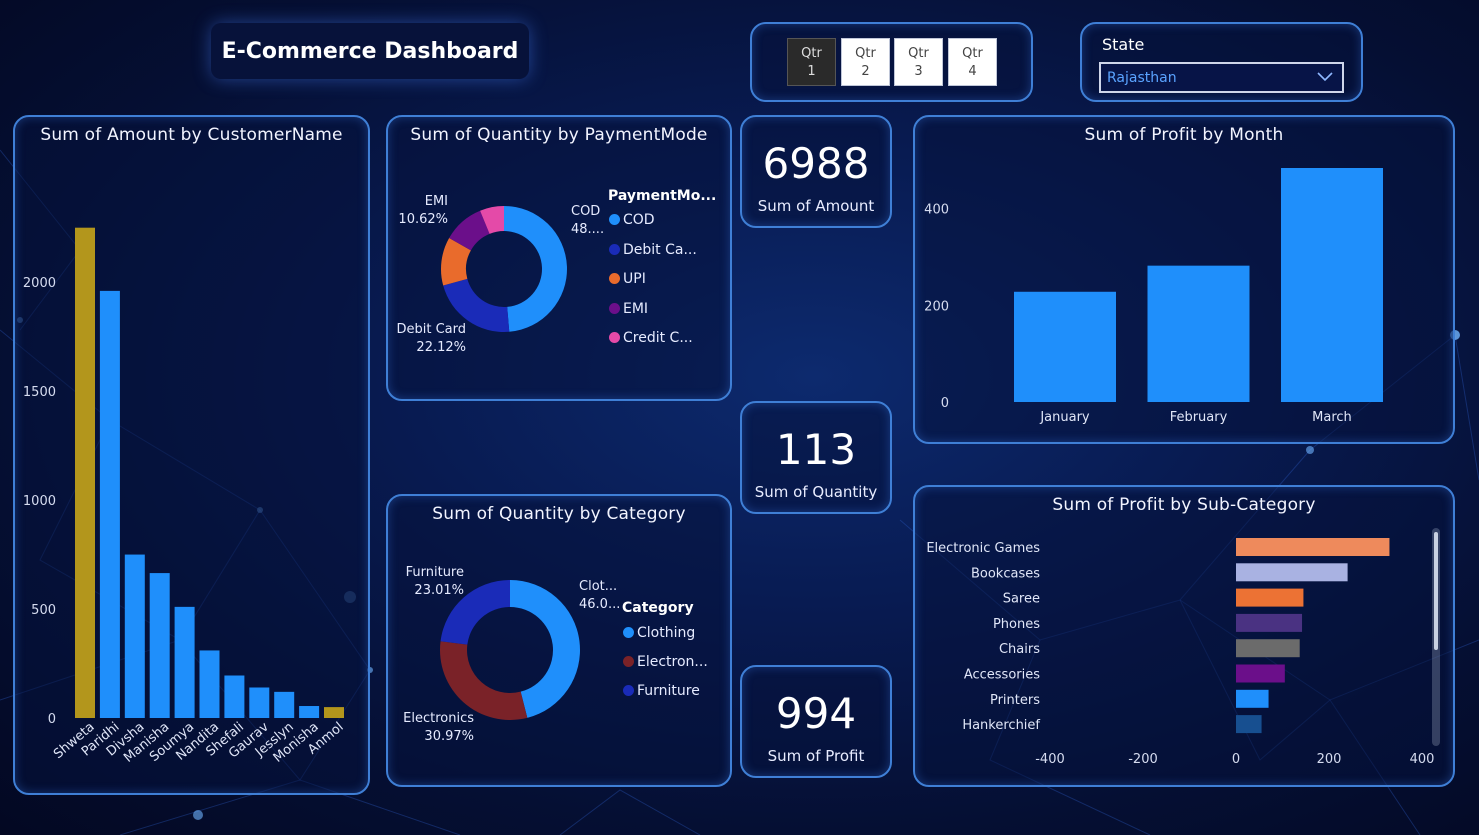 The height and width of the screenshot is (835, 1479). Describe the element at coordinates (39, 392) in the screenshot. I see `y-tick-label: 1500` at that location.